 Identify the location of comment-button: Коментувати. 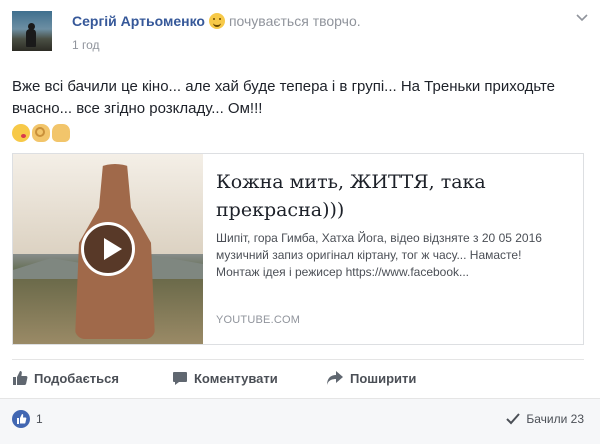
(225, 378).